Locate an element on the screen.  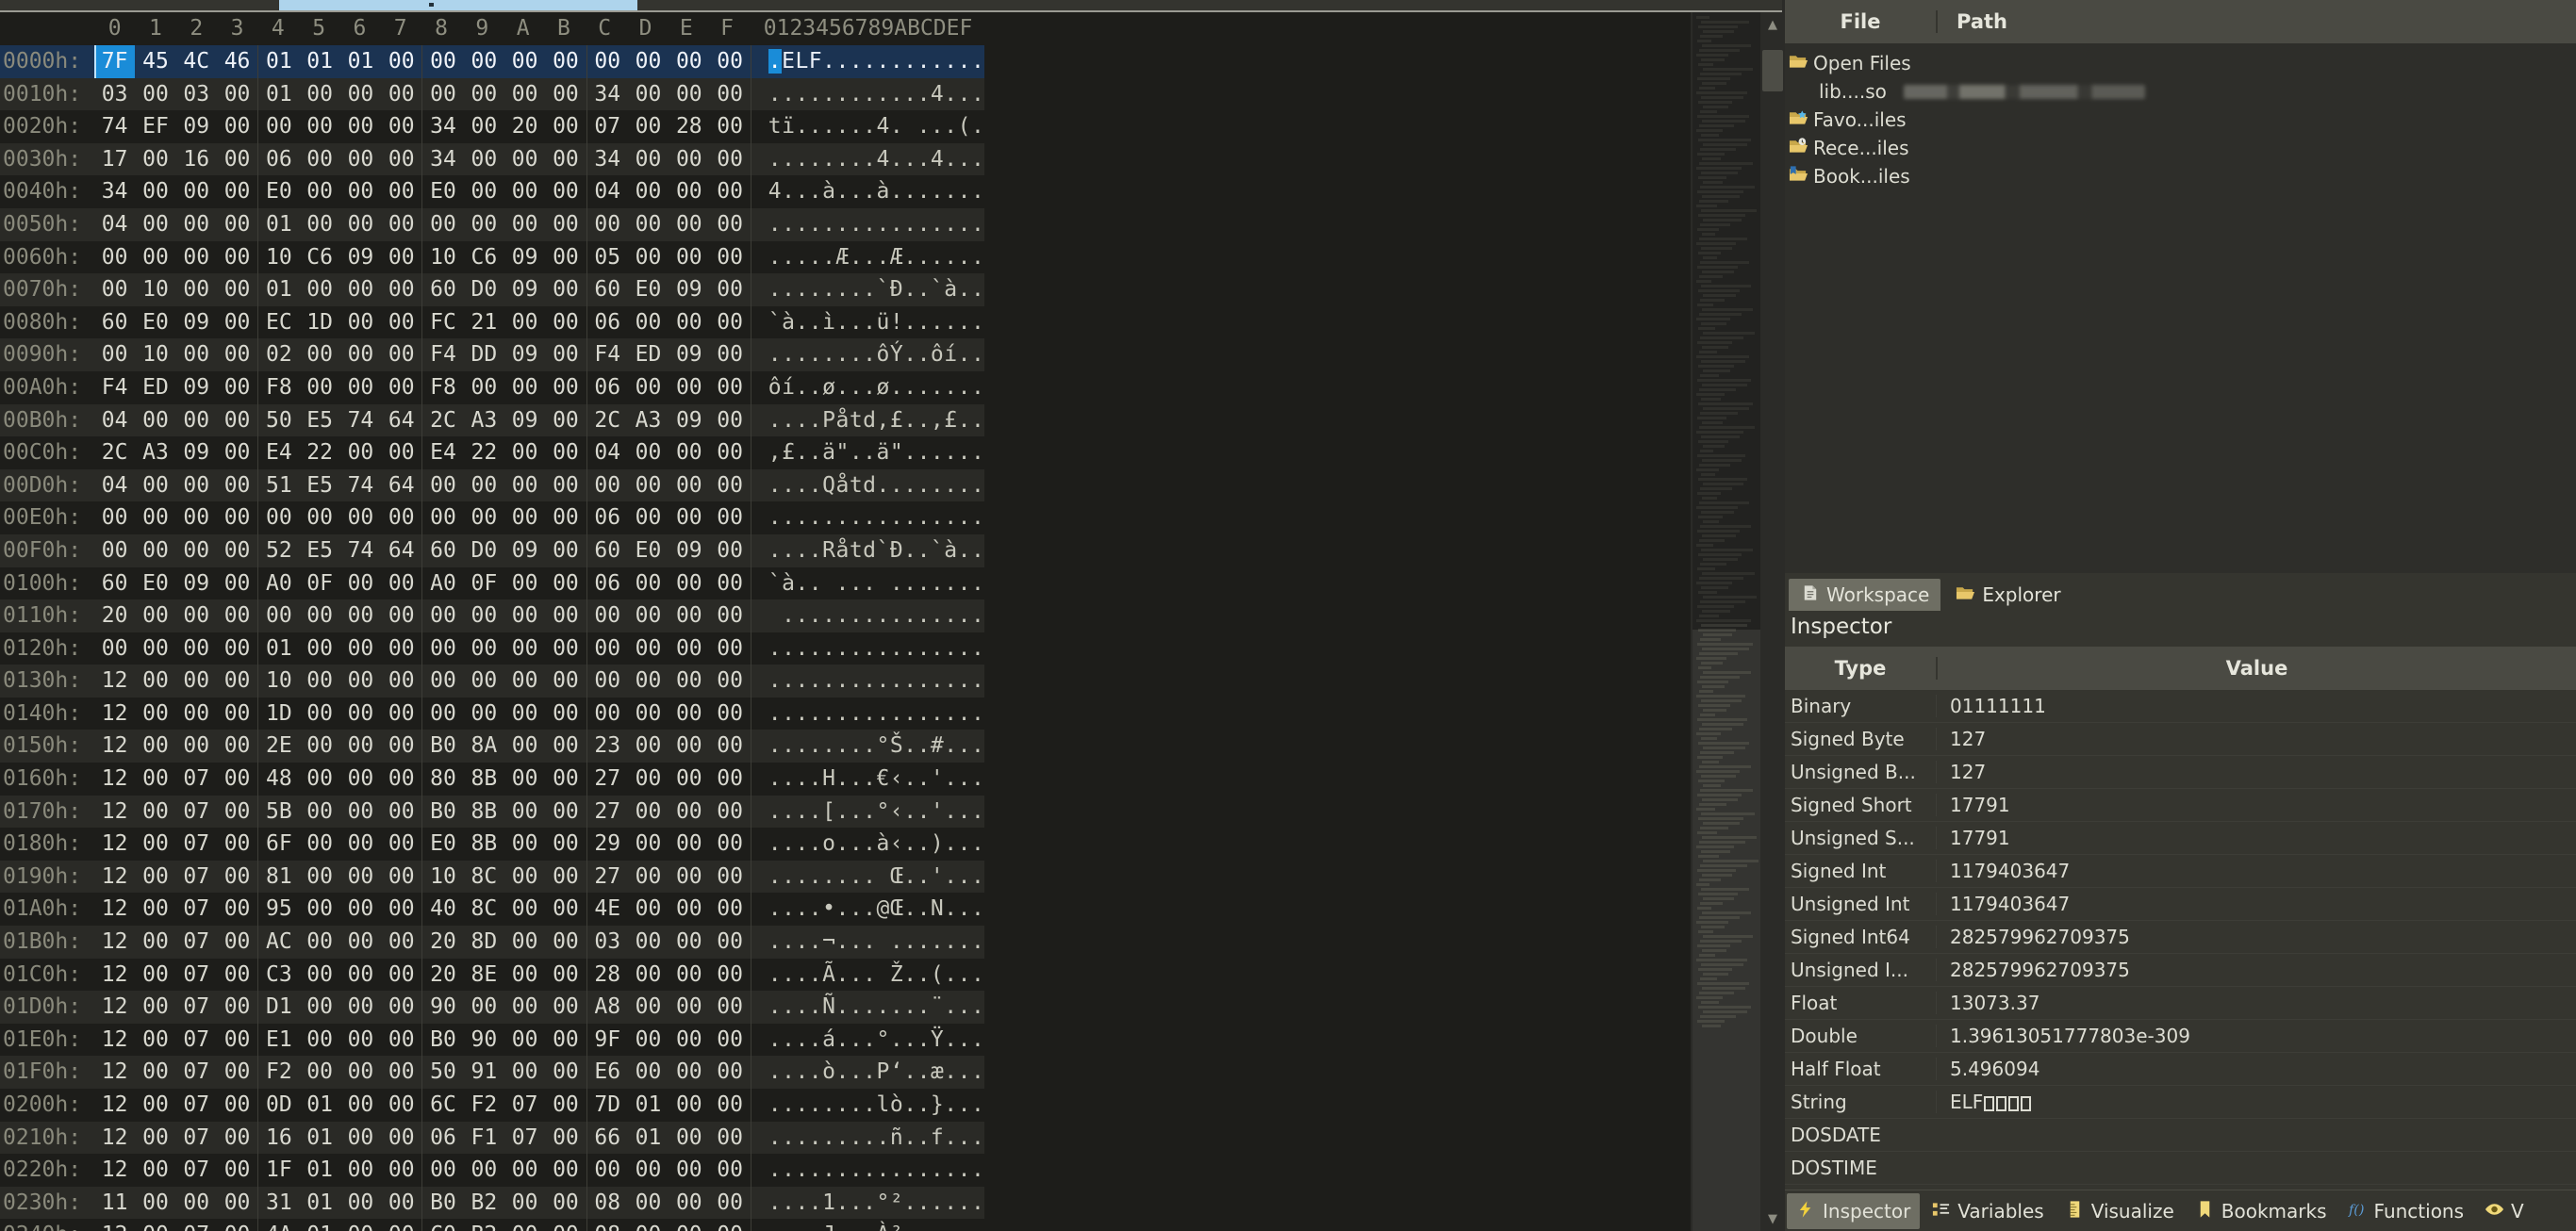
hex-byte-cell: 34 is located at coordinates (607, 94).